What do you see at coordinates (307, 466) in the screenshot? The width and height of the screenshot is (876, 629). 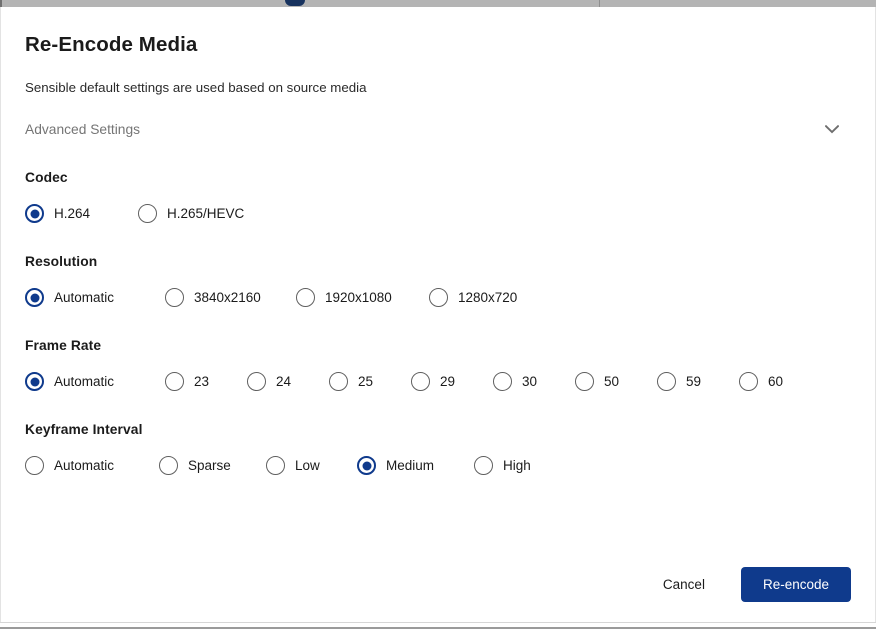 I see `radio-label: Low` at bounding box center [307, 466].